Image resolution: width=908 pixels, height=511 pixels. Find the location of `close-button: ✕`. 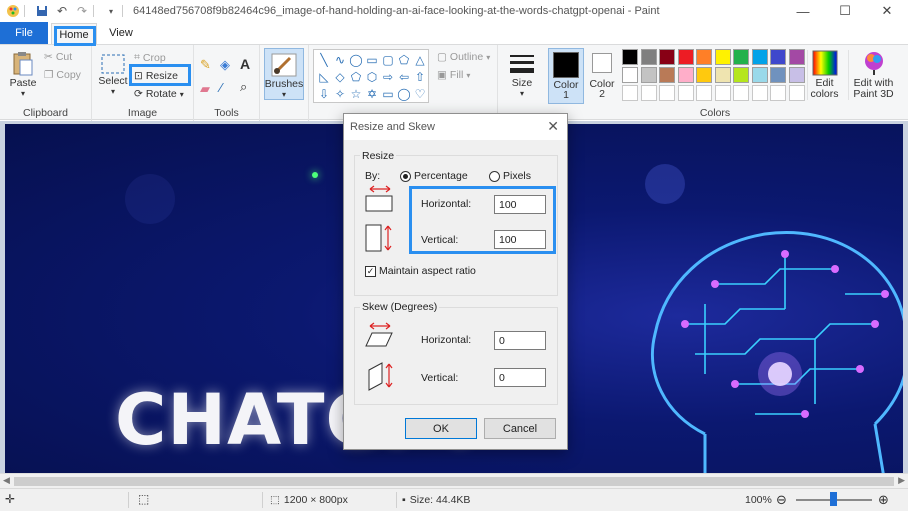

close-button: ✕ is located at coordinates (887, 11).